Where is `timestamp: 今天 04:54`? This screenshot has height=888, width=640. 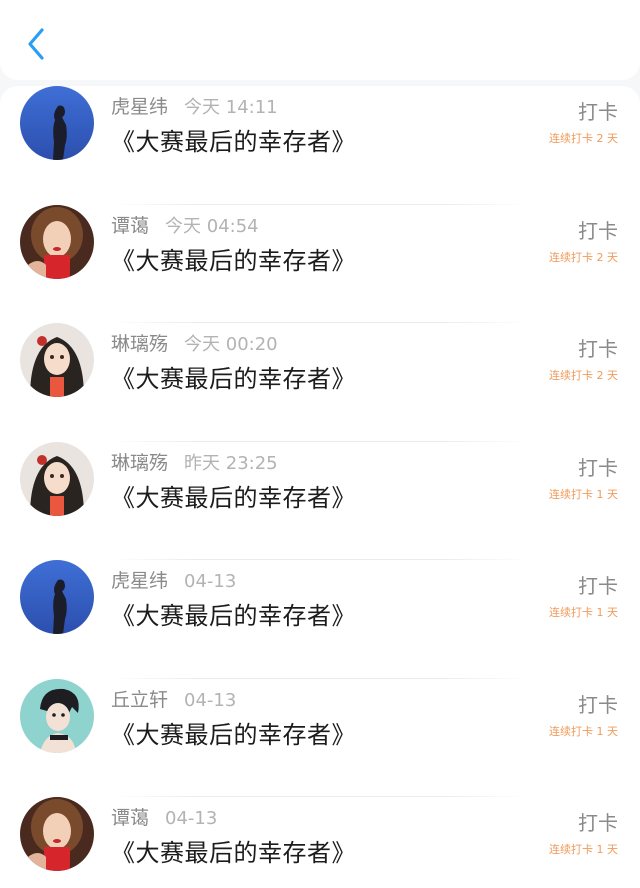
timestamp: 今天 04:54 is located at coordinates (212, 226).